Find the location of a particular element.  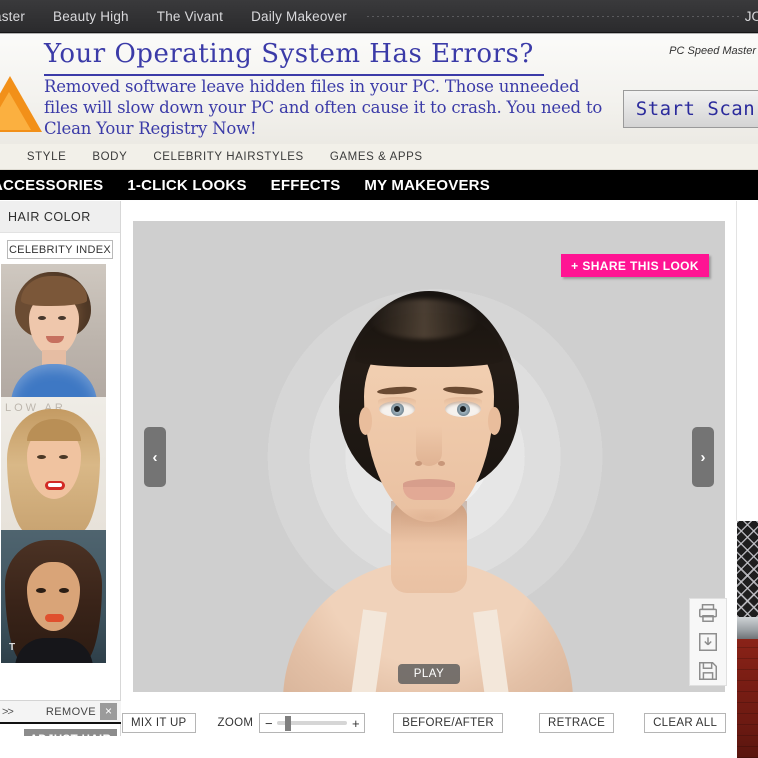

portrait-ear-right is located at coordinates (494, 421).